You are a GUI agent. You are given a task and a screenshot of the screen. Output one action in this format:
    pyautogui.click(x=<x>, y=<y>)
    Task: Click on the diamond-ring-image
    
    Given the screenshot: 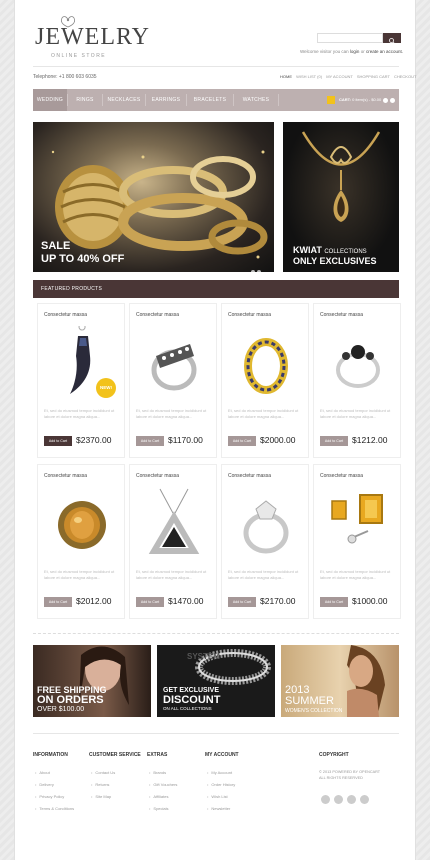 What is the action you would take?
    pyautogui.click(x=174, y=367)
    